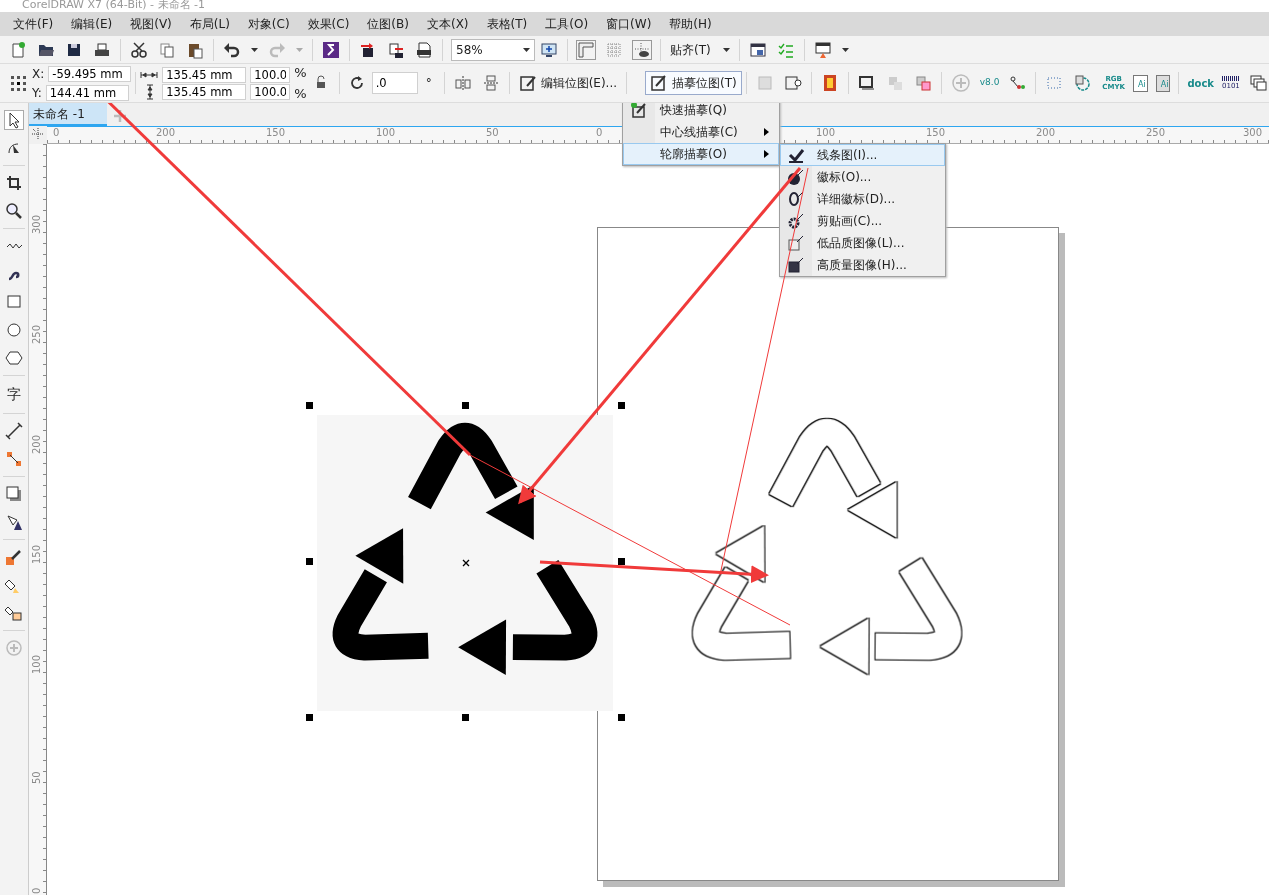 The height and width of the screenshot is (895, 1269). I want to click on menu-item: 文件(F), so click(33, 24).